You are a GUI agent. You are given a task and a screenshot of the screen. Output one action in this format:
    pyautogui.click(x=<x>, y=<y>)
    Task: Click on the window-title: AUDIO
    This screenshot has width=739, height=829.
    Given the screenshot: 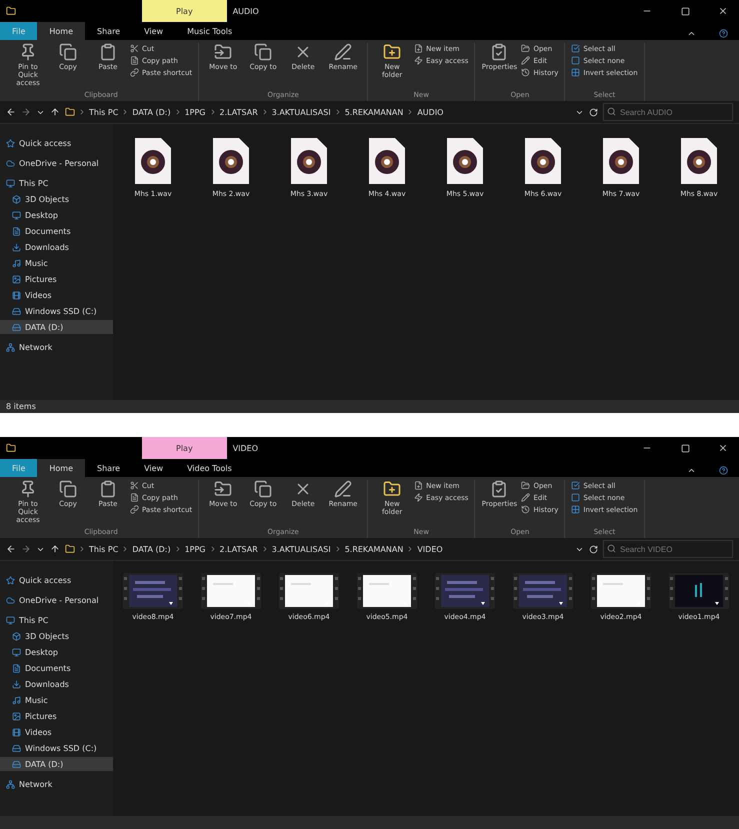 What is the action you would take?
    pyautogui.click(x=245, y=11)
    